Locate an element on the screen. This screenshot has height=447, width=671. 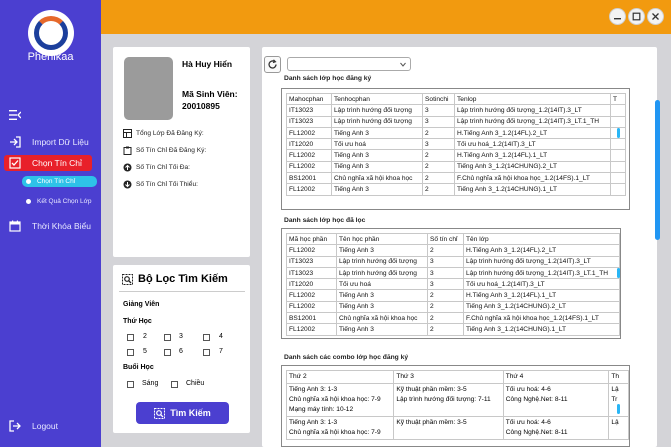
column-header: Tenlop is located at coordinates (532, 99).